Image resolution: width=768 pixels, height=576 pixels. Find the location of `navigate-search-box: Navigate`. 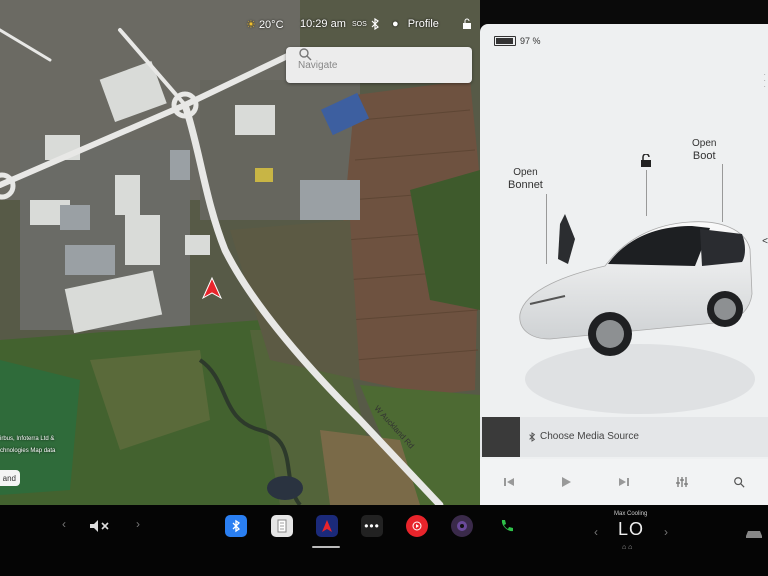

navigate-search-box: Navigate is located at coordinates (379, 65).